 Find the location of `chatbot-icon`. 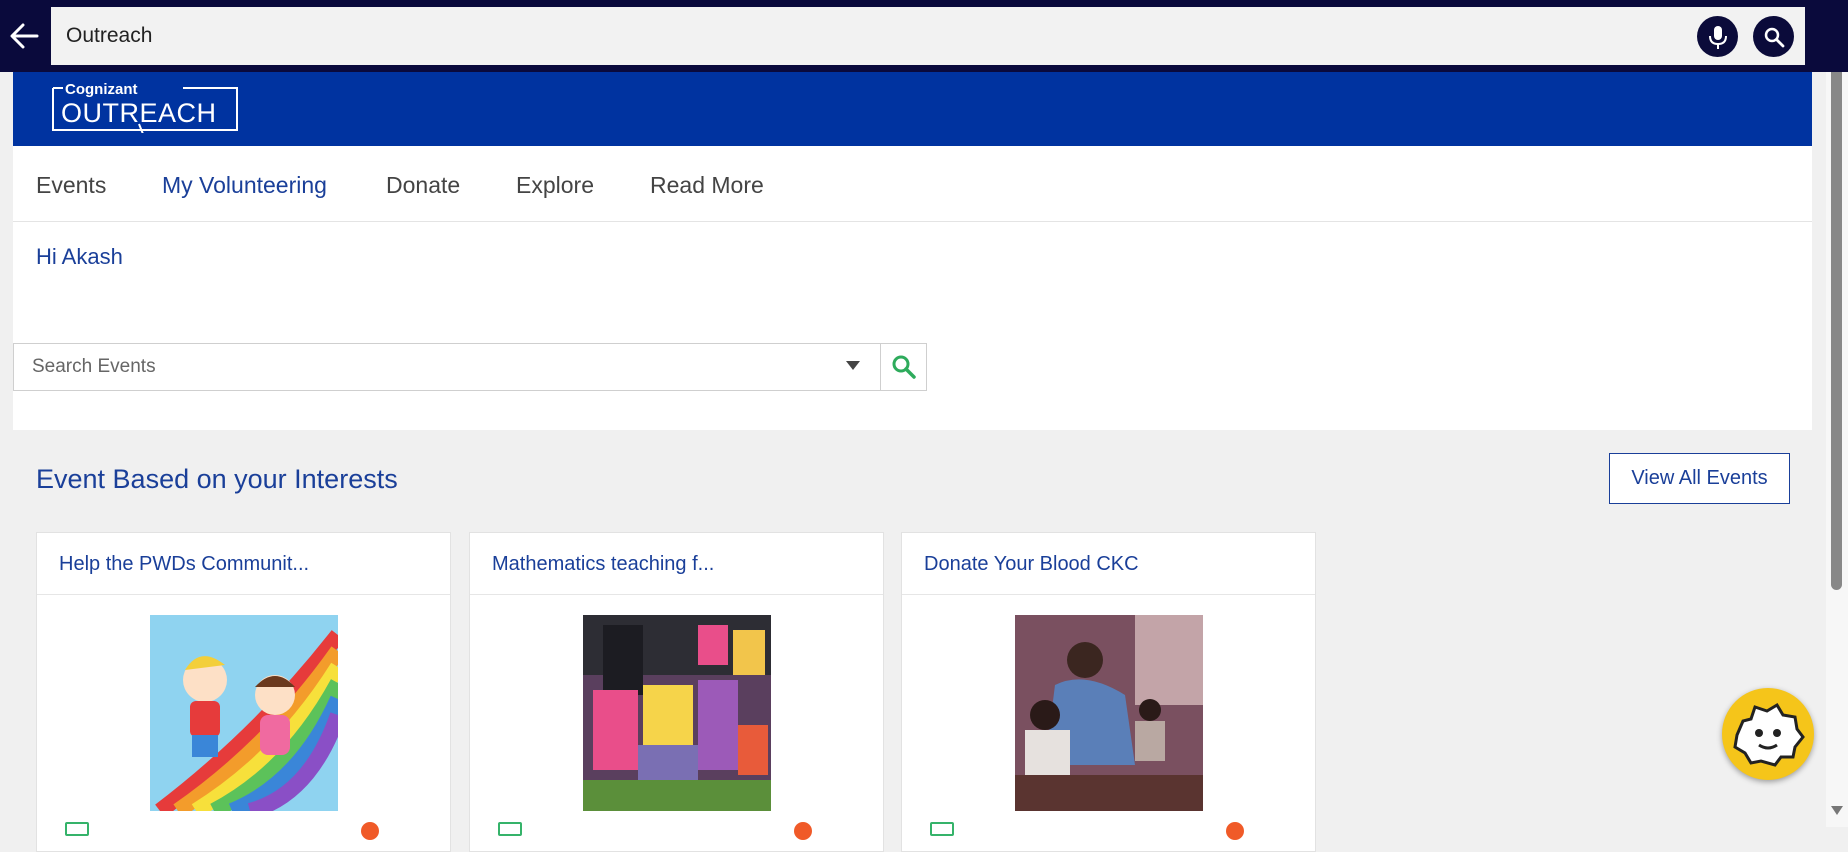

chatbot-icon is located at coordinates (1769, 734).